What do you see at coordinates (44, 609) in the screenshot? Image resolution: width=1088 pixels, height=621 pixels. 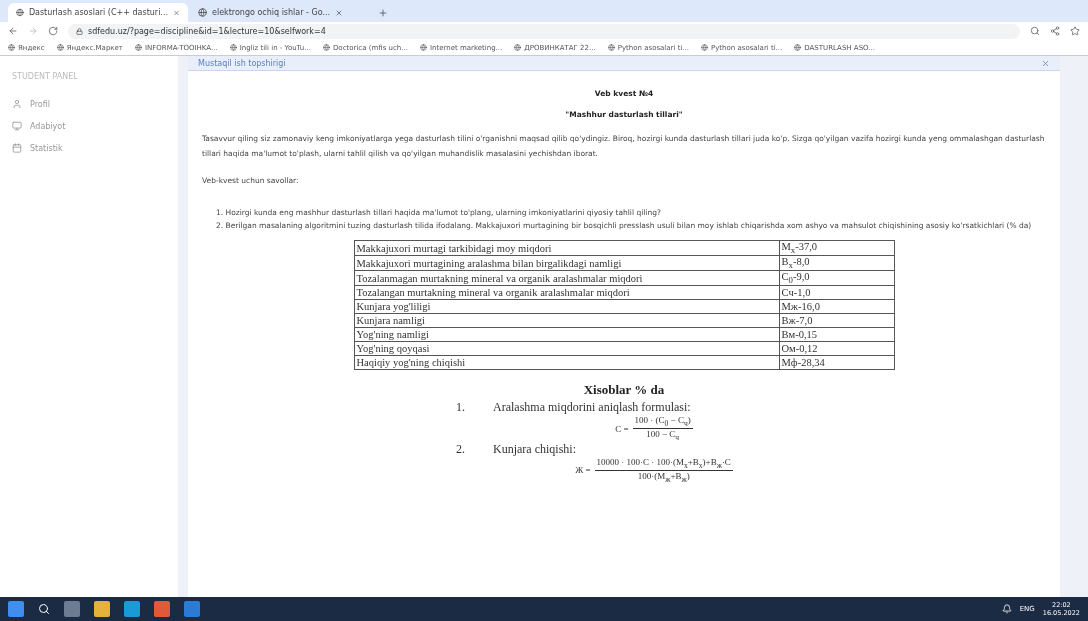 I see `search-icon` at bounding box center [44, 609].